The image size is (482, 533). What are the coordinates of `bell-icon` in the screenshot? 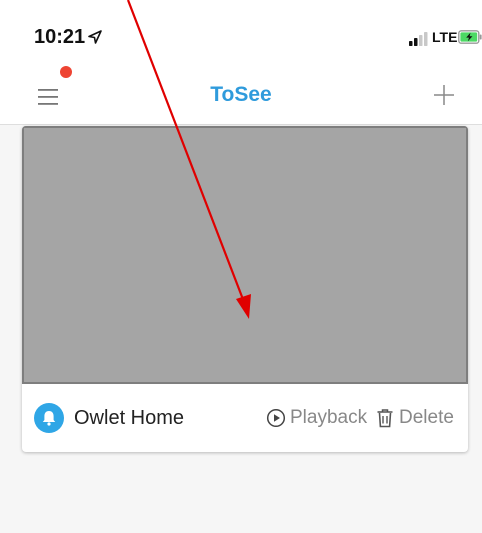 It's located at (49, 418).